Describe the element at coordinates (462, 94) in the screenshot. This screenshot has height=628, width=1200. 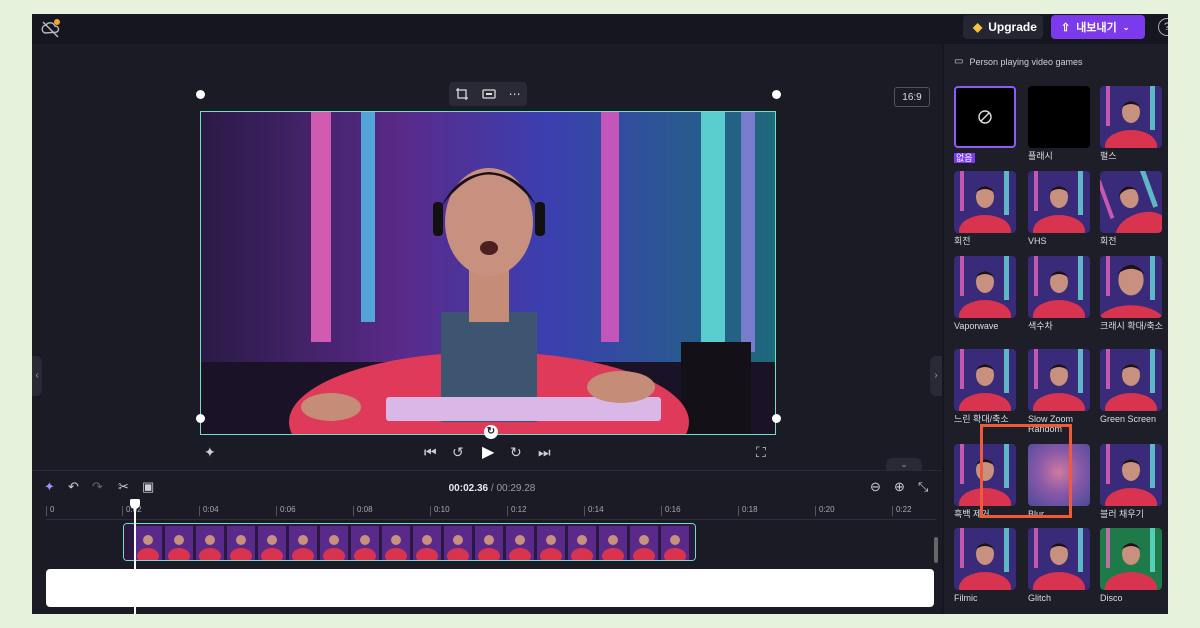
I see `crop-icon` at that location.